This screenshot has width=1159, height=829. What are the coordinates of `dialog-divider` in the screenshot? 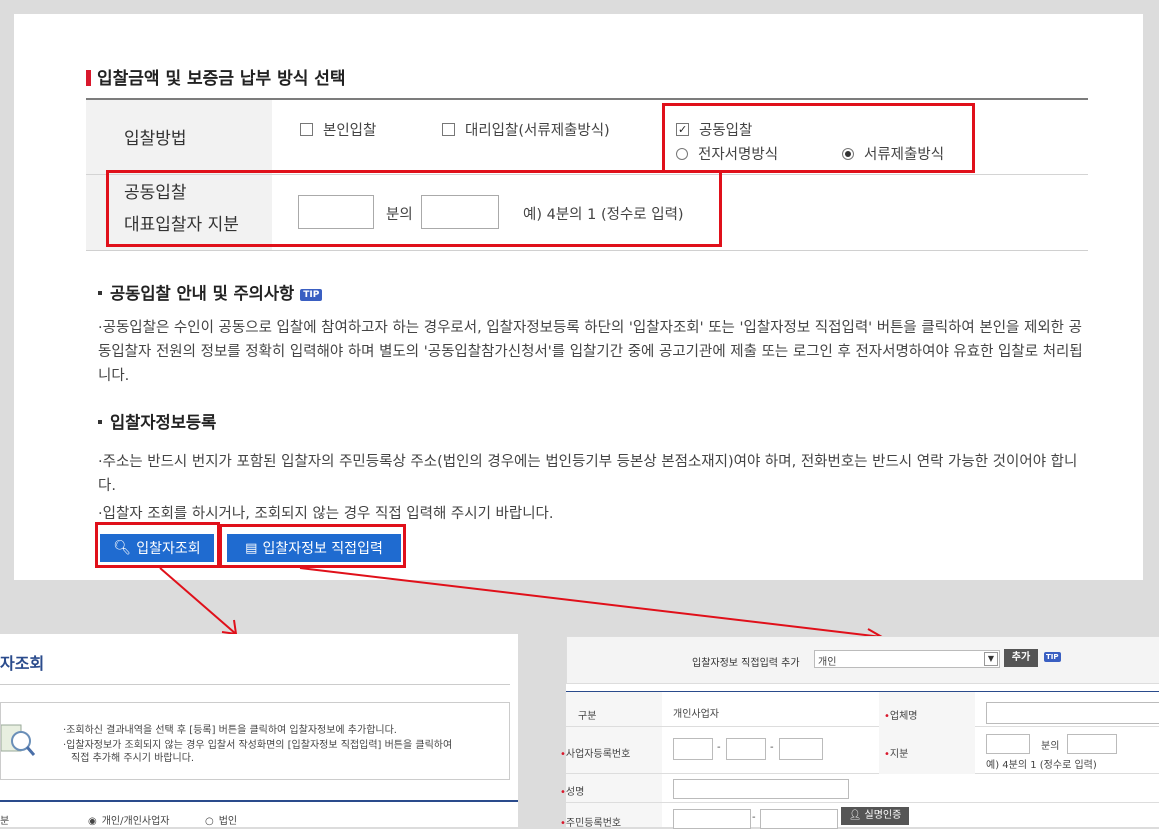 It's located at (255, 684).